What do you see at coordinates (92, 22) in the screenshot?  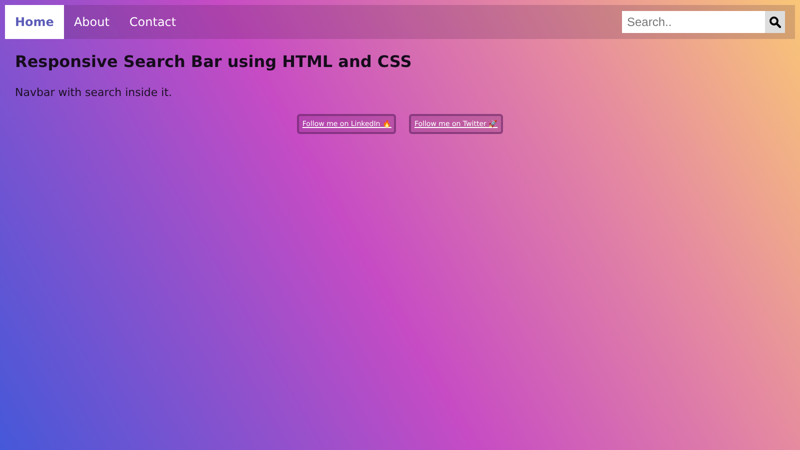 I see `nav-tab: About` at bounding box center [92, 22].